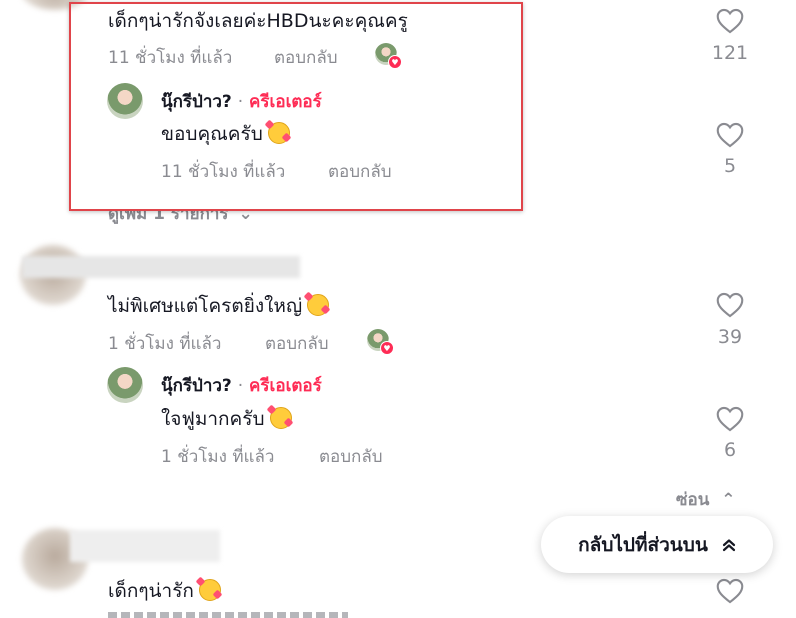  What do you see at coordinates (728, 544) in the screenshot?
I see `double-chevron-up-icon` at bounding box center [728, 544].